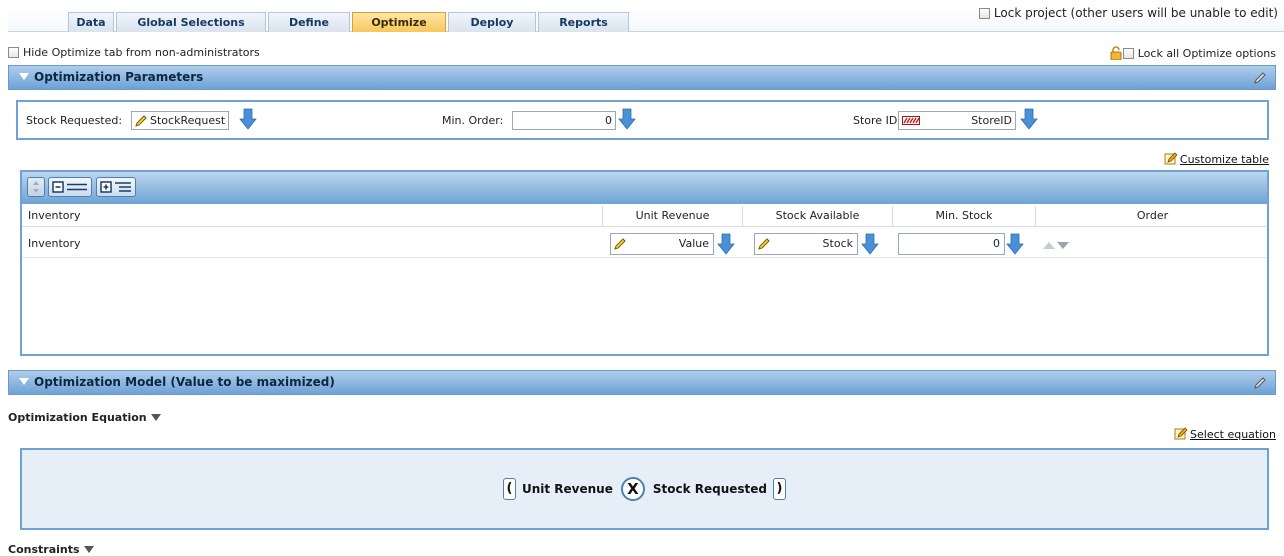 This screenshot has width=1284, height=556. I want to click on row-inventory-name: Inventory, so click(54, 243).